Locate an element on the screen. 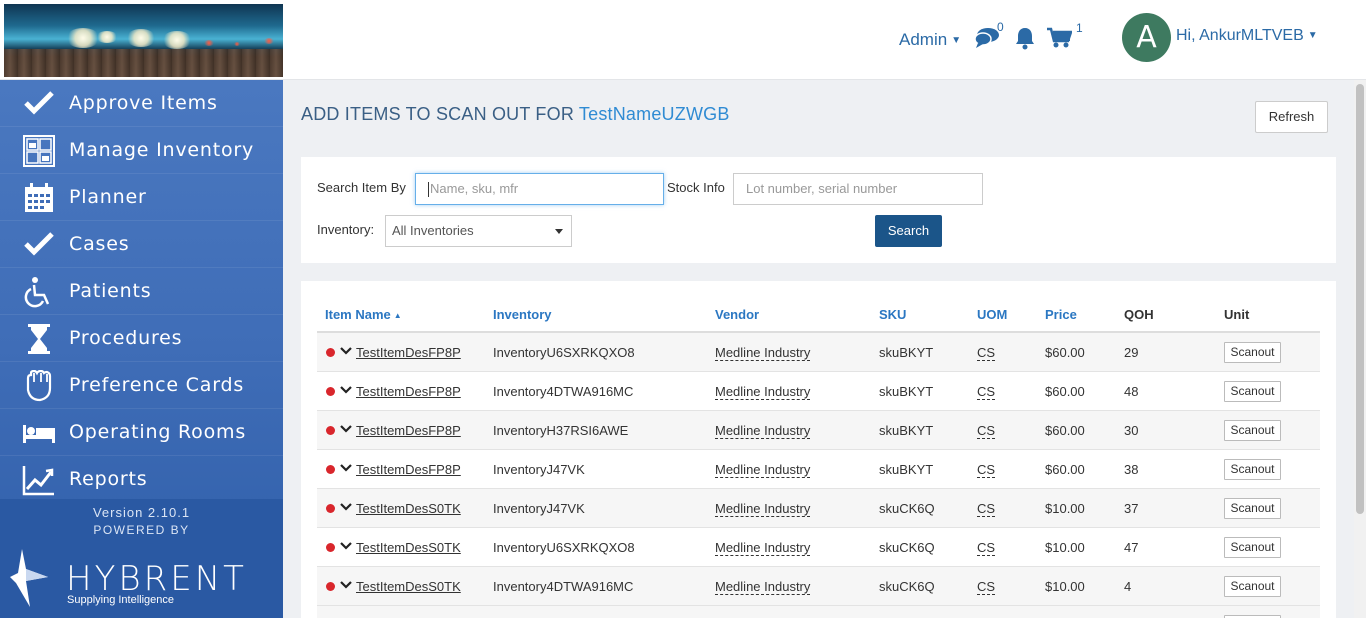 The height and width of the screenshot is (618, 1366). search-item-label: Search Item By is located at coordinates (361, 187).